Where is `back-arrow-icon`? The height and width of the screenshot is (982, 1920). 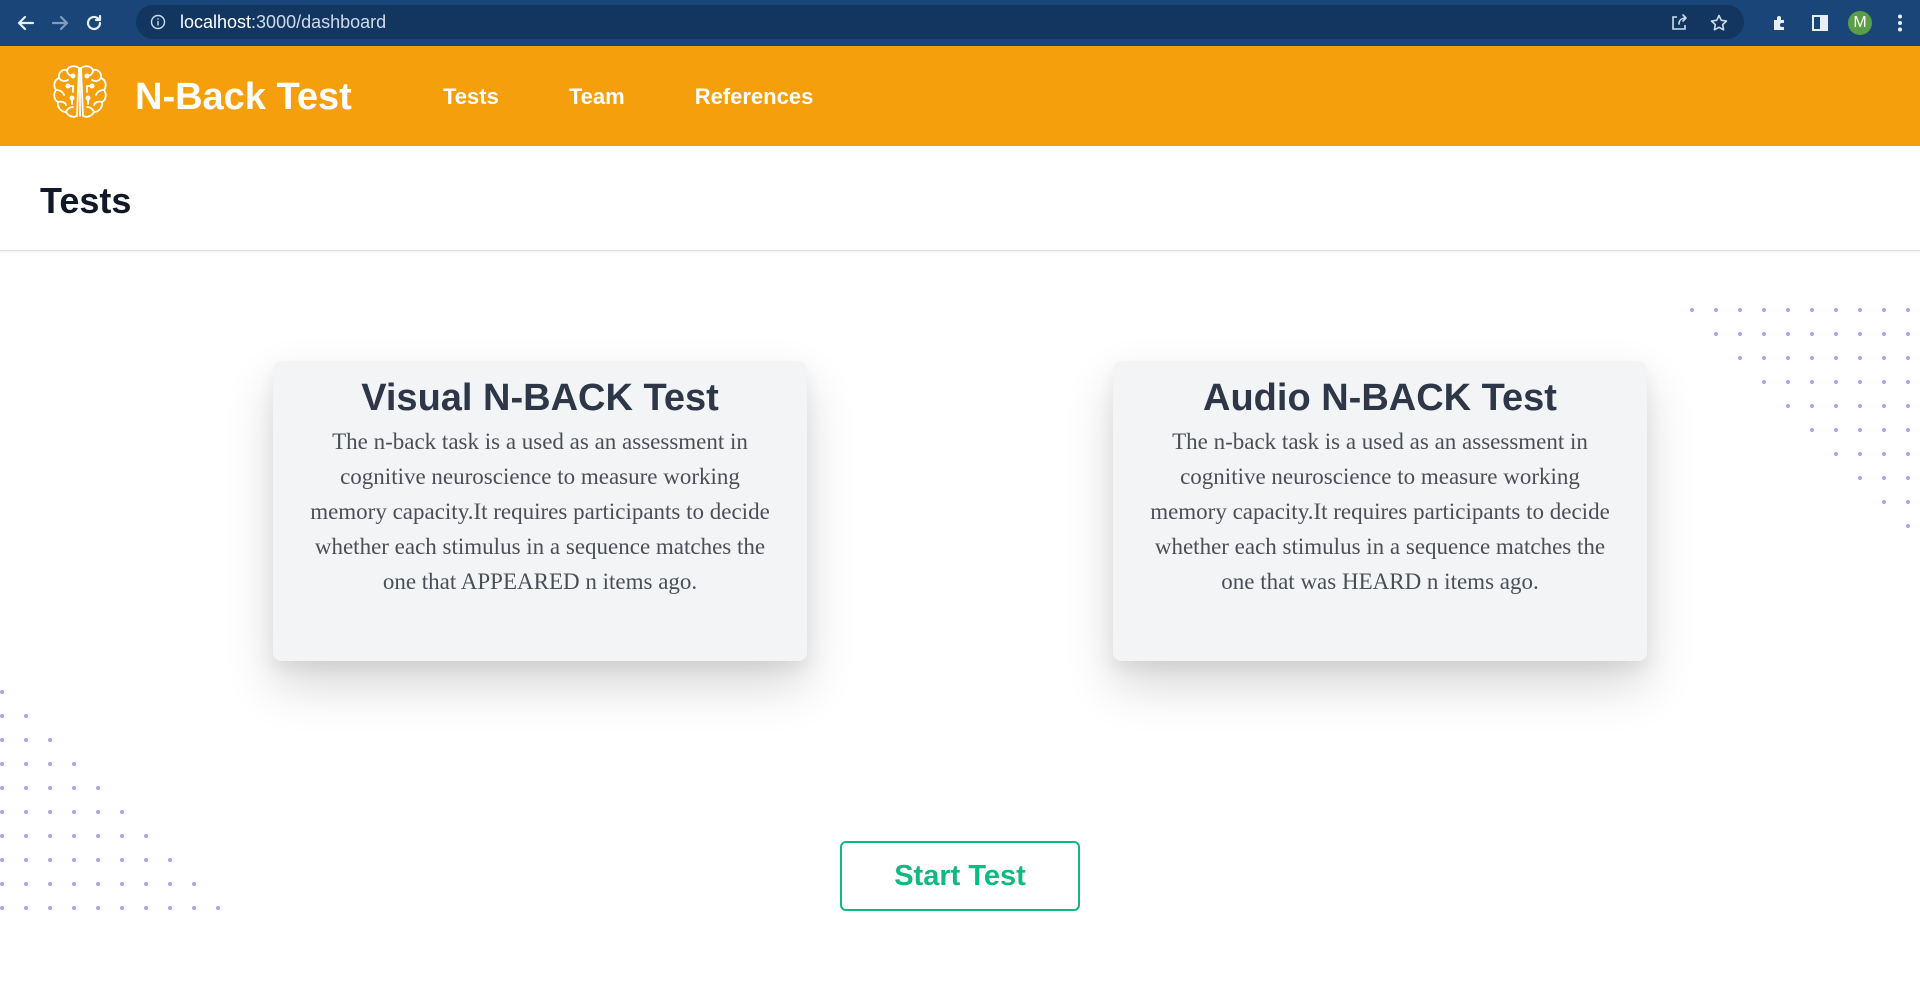 back-arrow-icon is located at coordinates (26, 23).